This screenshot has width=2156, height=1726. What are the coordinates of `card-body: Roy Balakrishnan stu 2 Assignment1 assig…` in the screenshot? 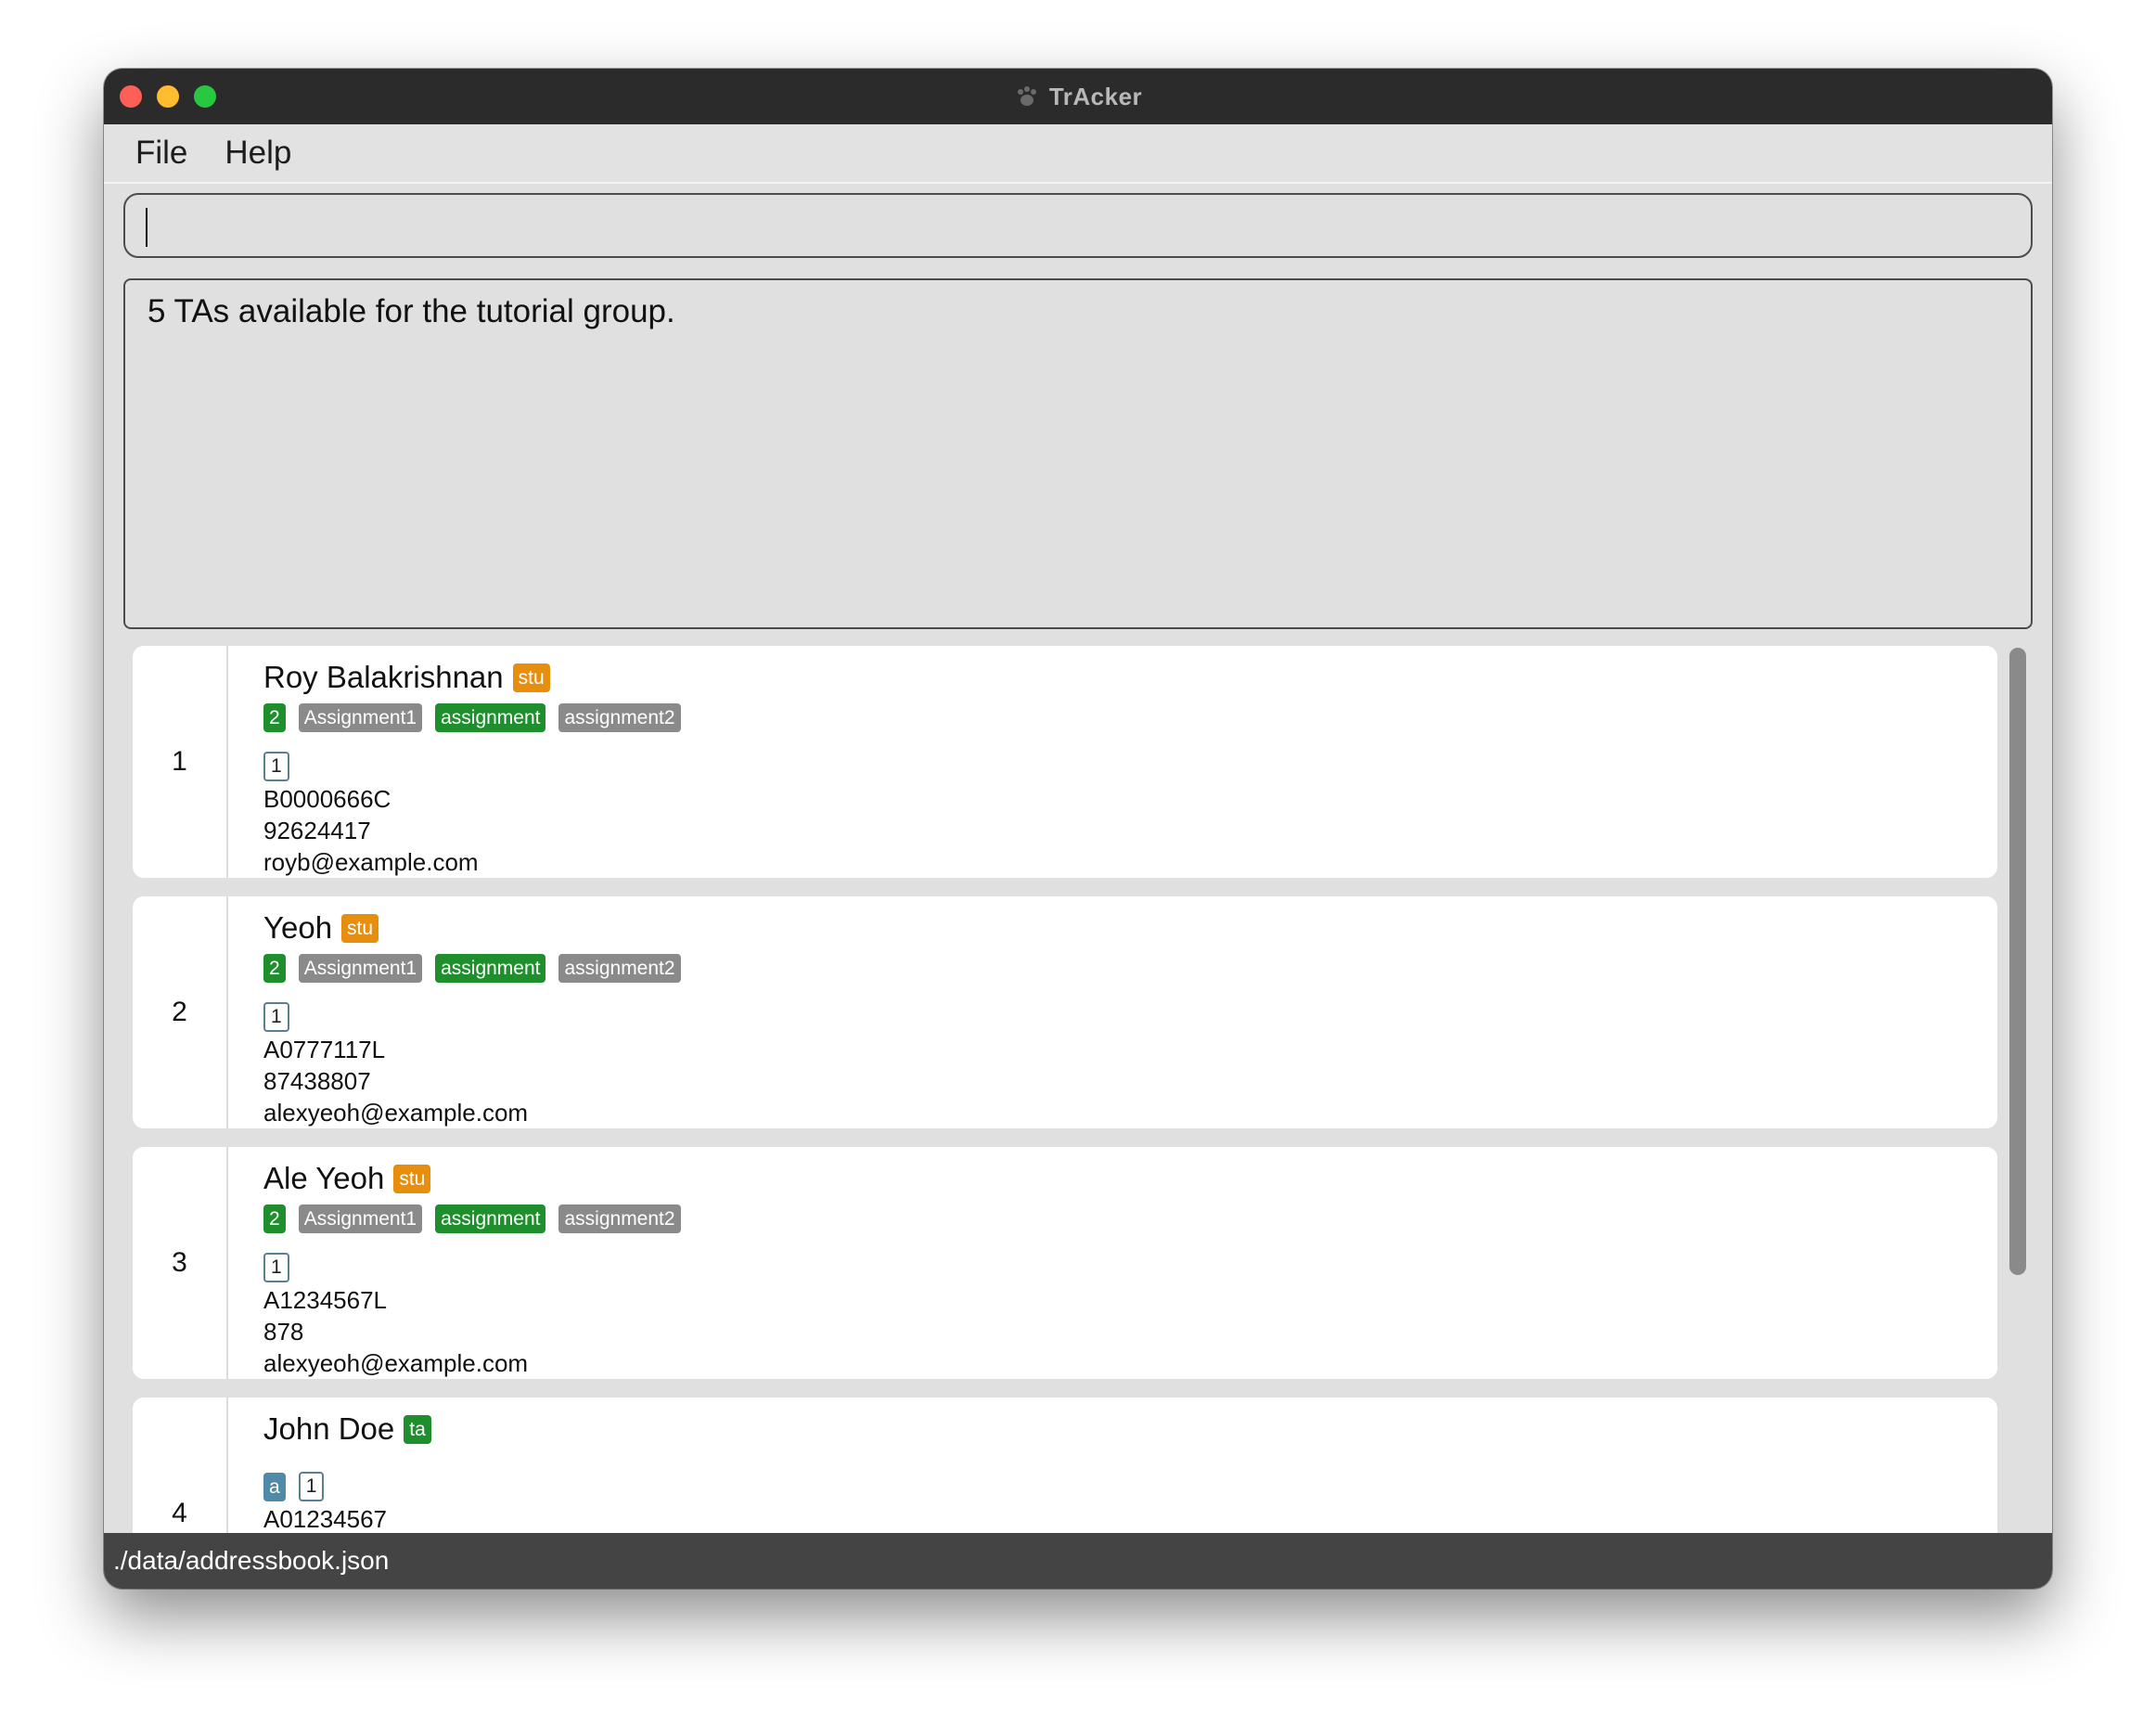 It's located at (1112, 762).